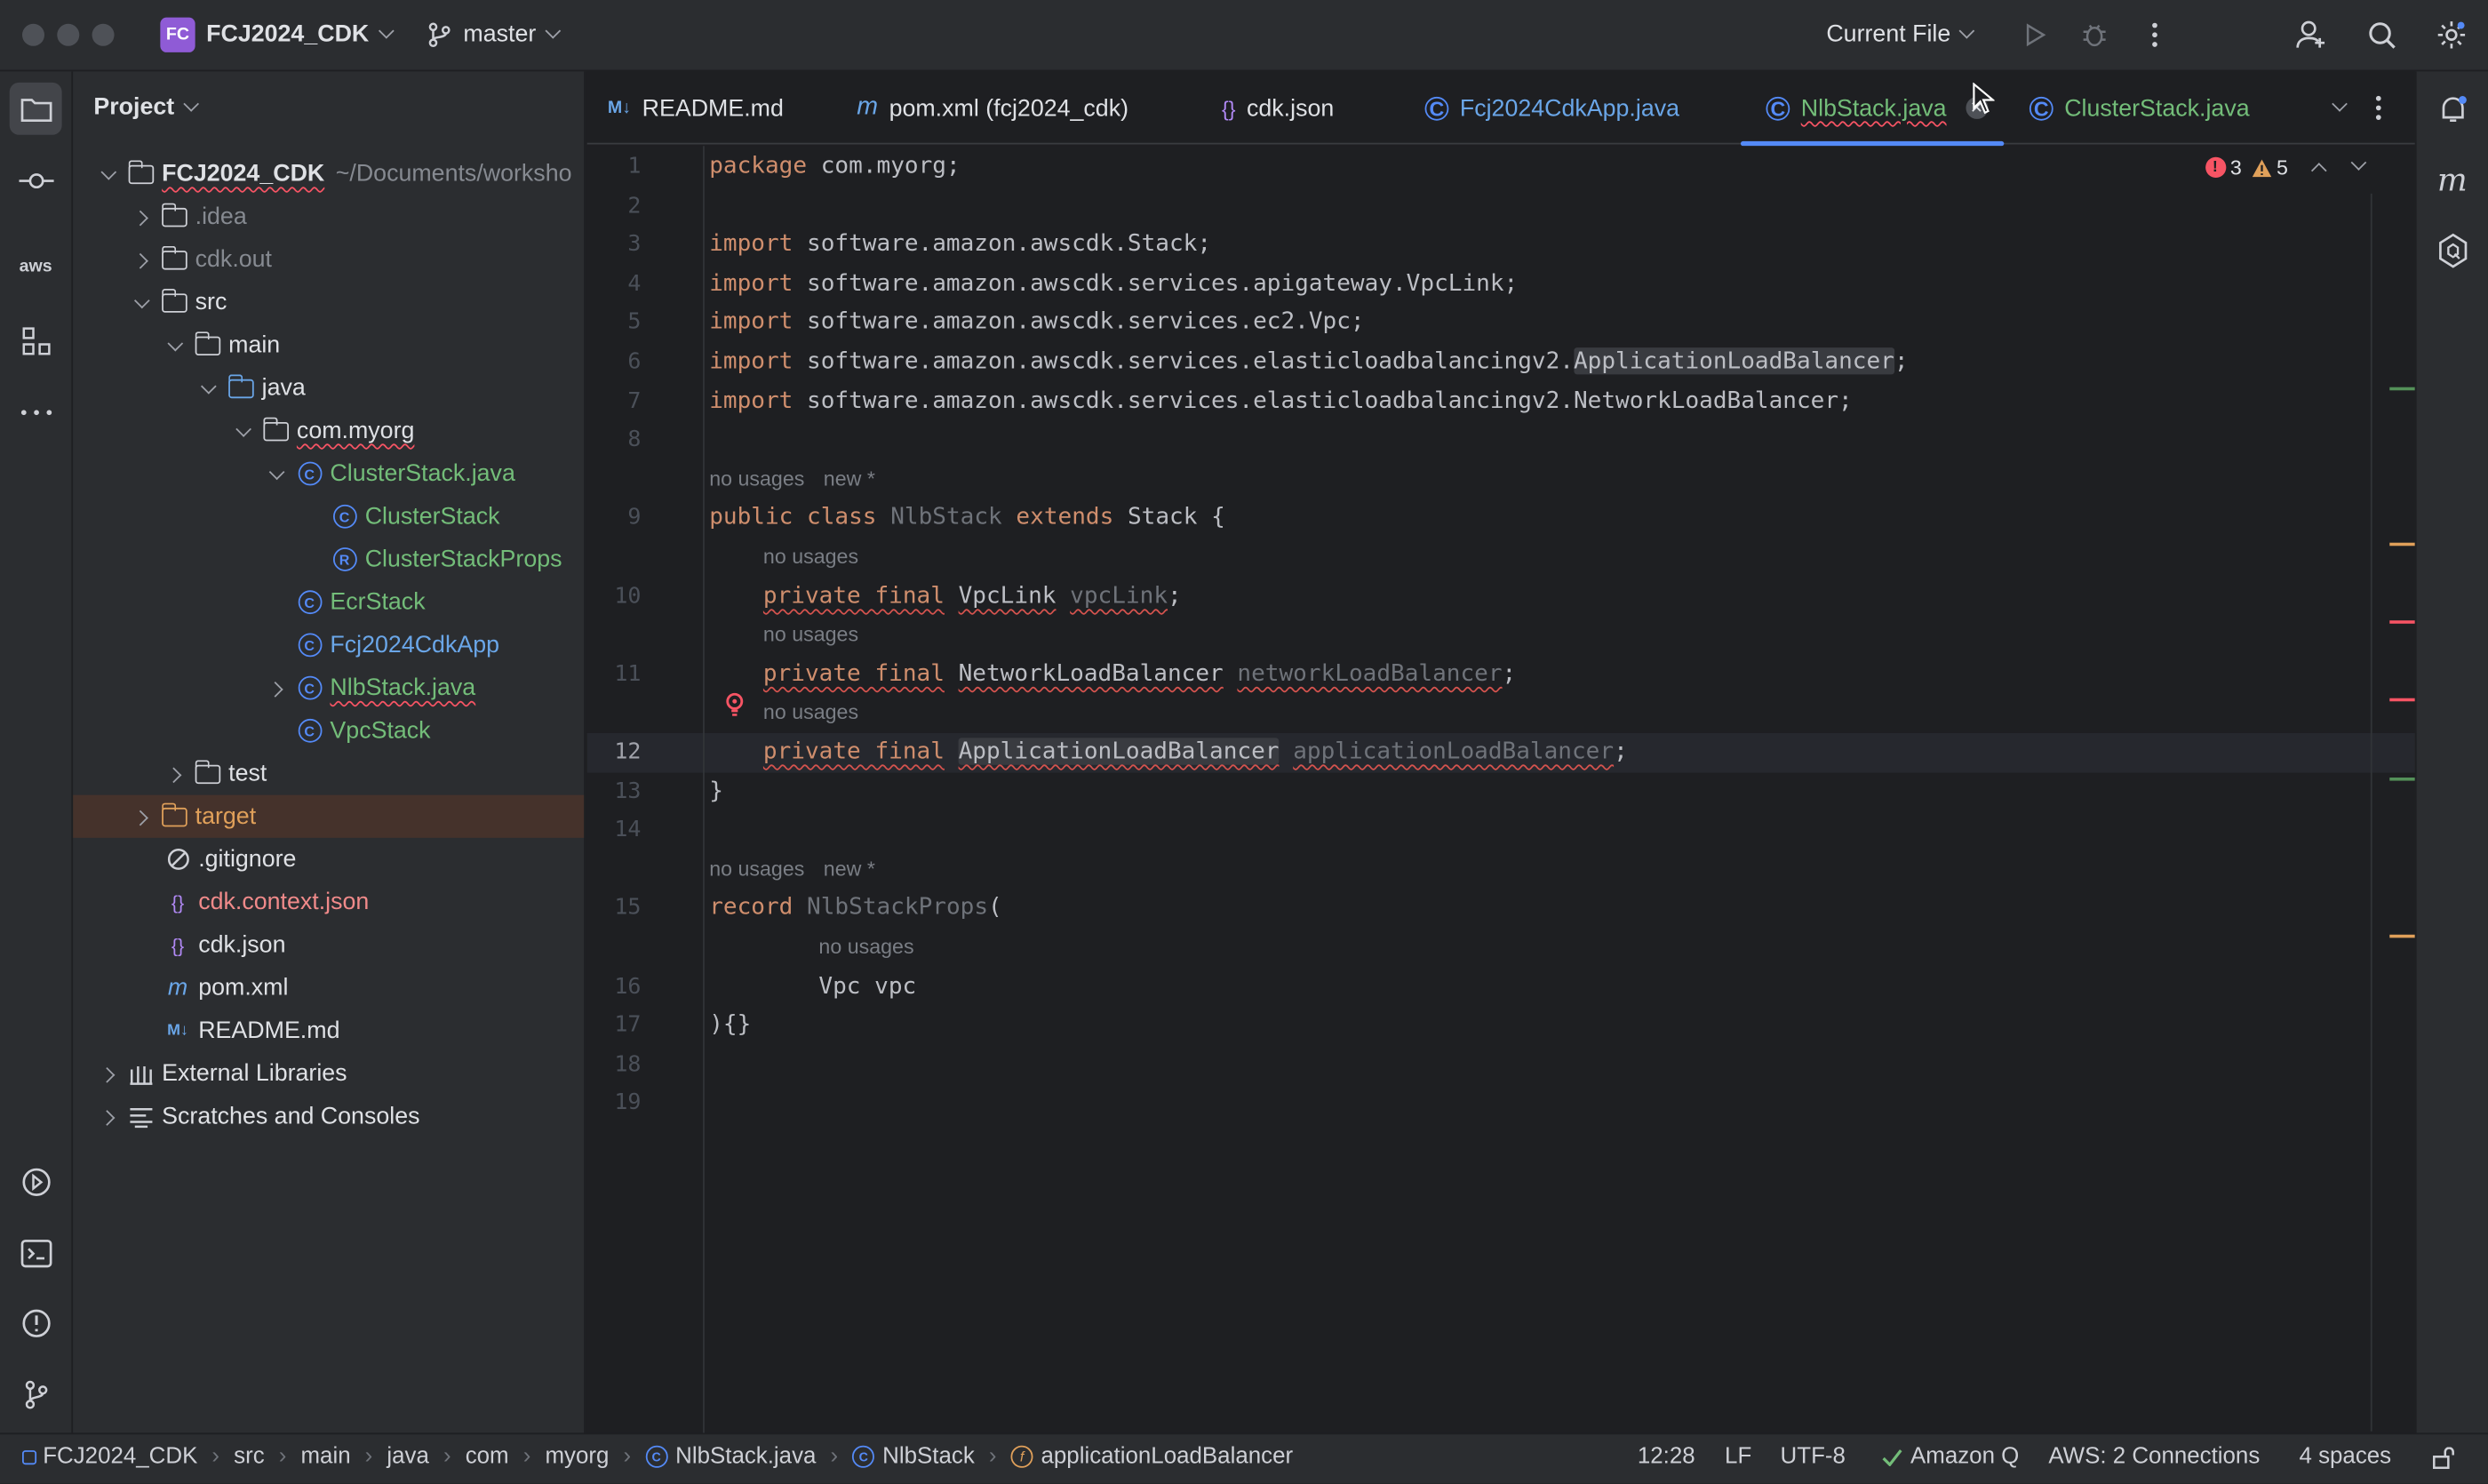 This screenshot has width=2488, height=1484. Describe the element at coordinates (2345, 1457) in the screenshot. I see `indent-setting: 4 spaces` at that location.